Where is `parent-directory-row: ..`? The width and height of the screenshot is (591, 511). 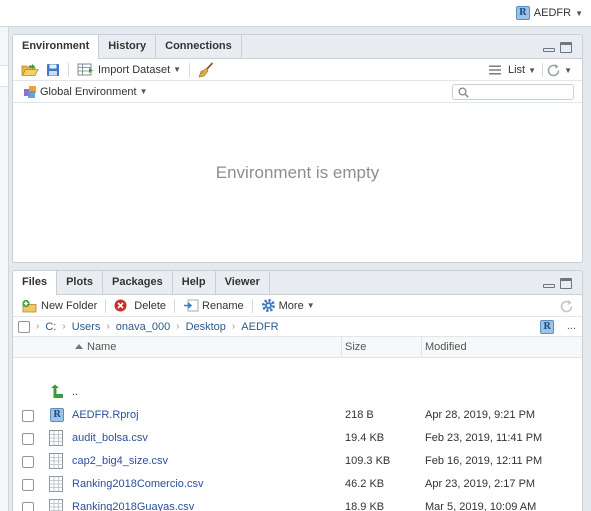 parent-directory-row: .. is located at coordinates (297, 392).